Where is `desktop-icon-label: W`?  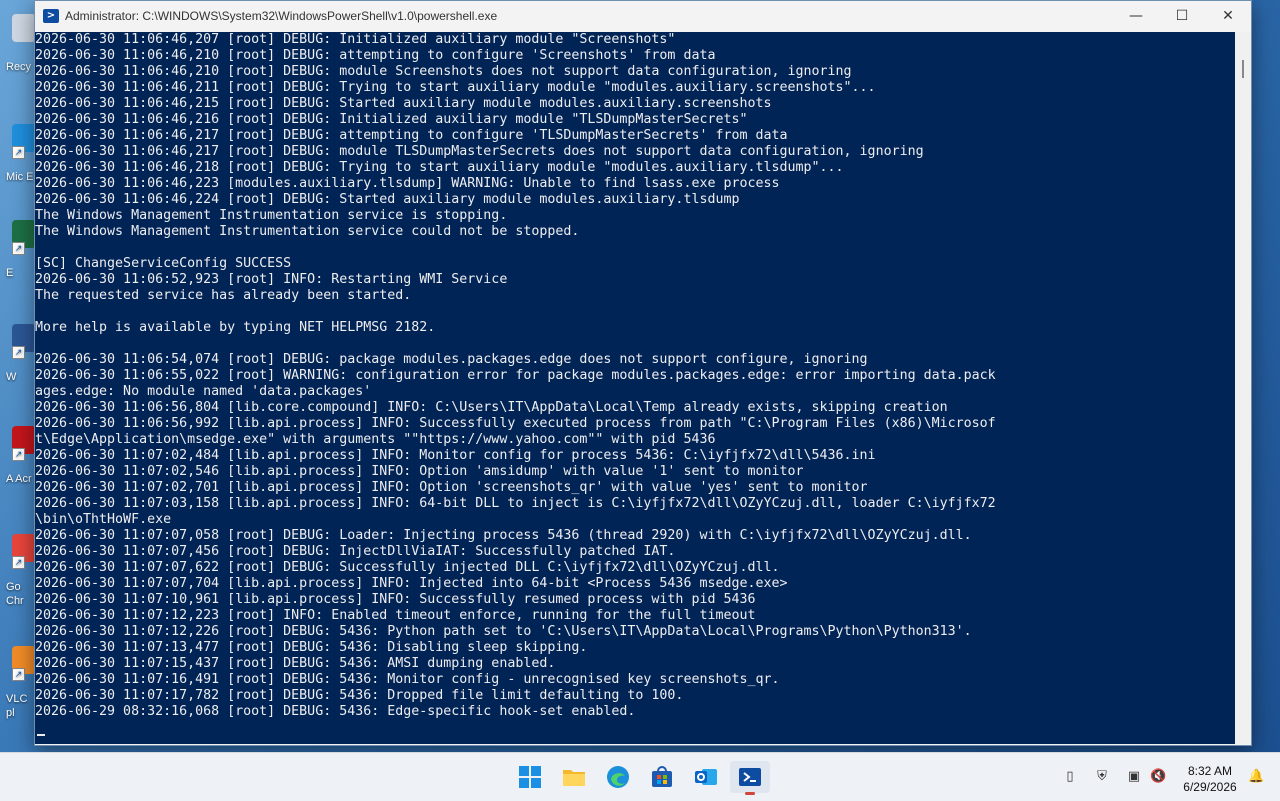 desktop-icon-label: W is located at coordinates (11, 377).